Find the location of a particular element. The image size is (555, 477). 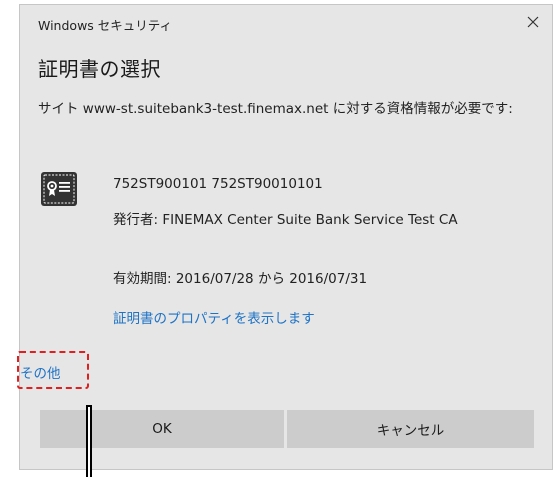

certificate-icon is located at coordinates (59, 189).